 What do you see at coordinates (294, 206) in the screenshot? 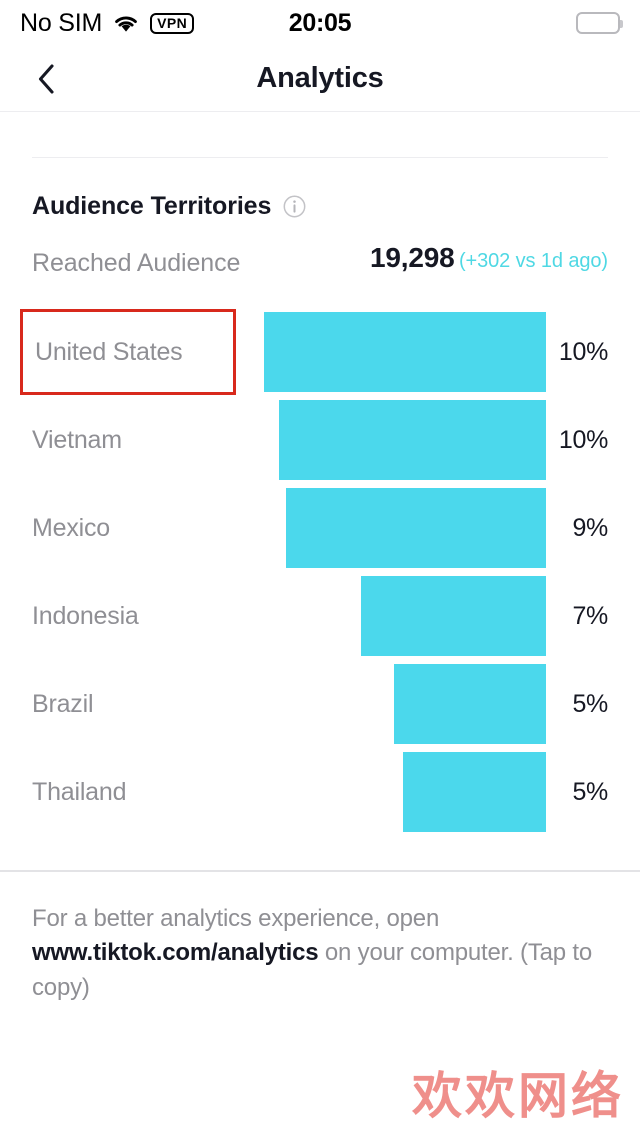
I see `info-circle-icon` at bounding box center [294, 206].